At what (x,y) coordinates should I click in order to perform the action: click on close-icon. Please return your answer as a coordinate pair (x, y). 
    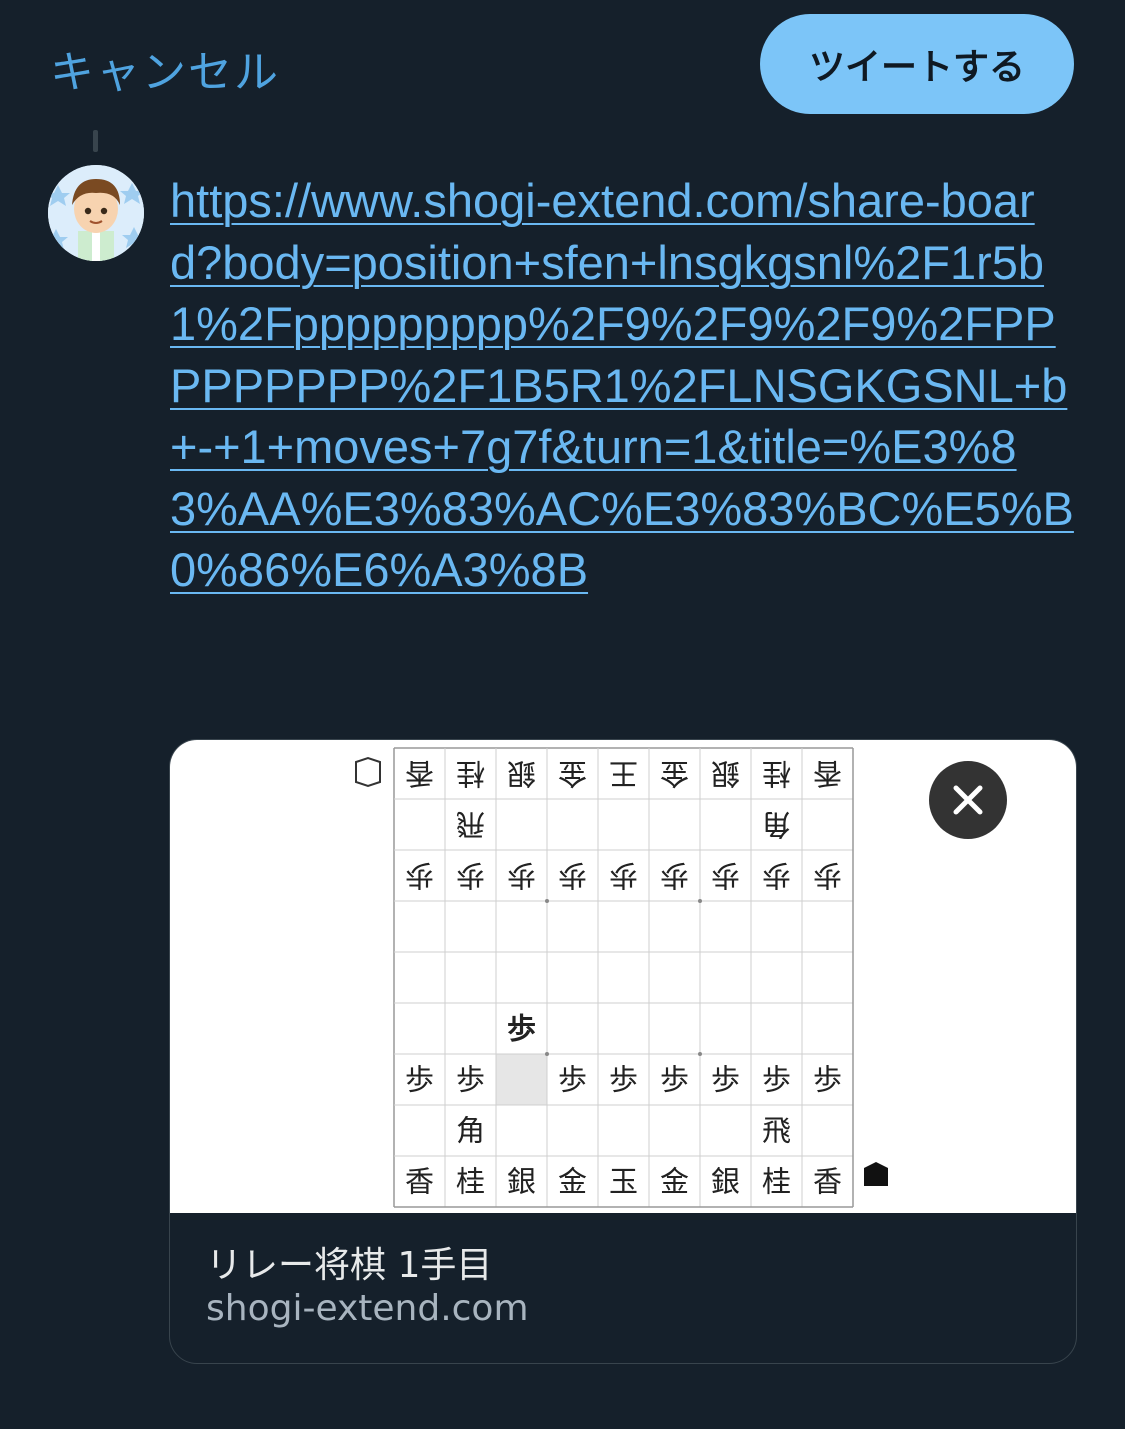
    Looking at the image, I should click on (968, 800).